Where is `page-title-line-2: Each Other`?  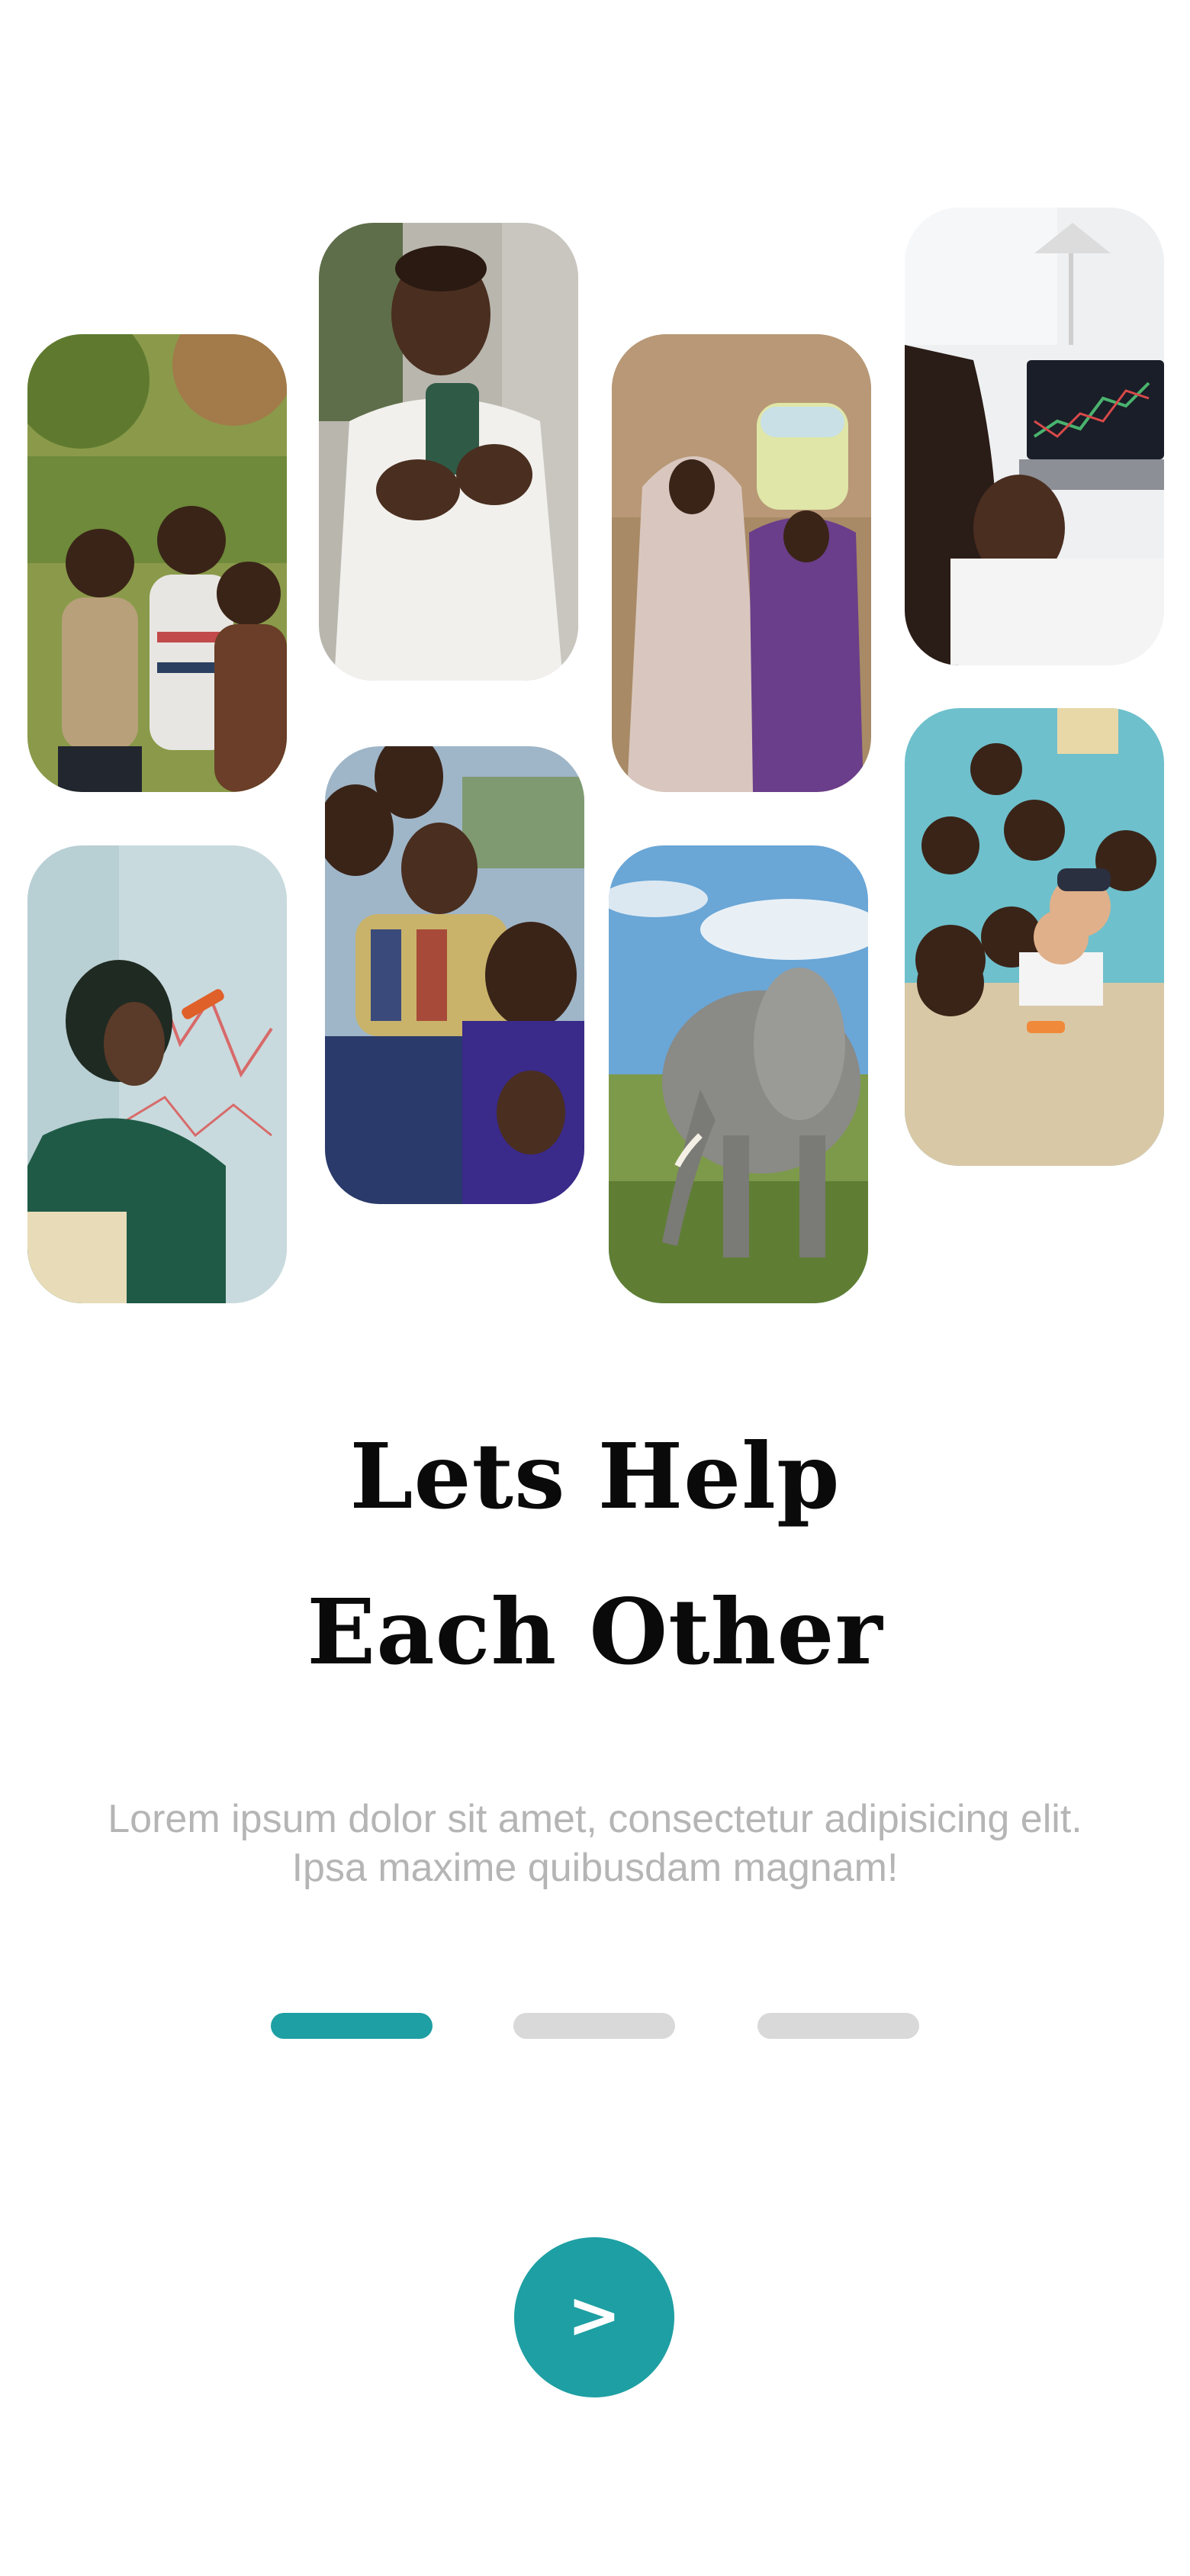
page-title-line-2: Each Other is located at coordinates (595, 1632).